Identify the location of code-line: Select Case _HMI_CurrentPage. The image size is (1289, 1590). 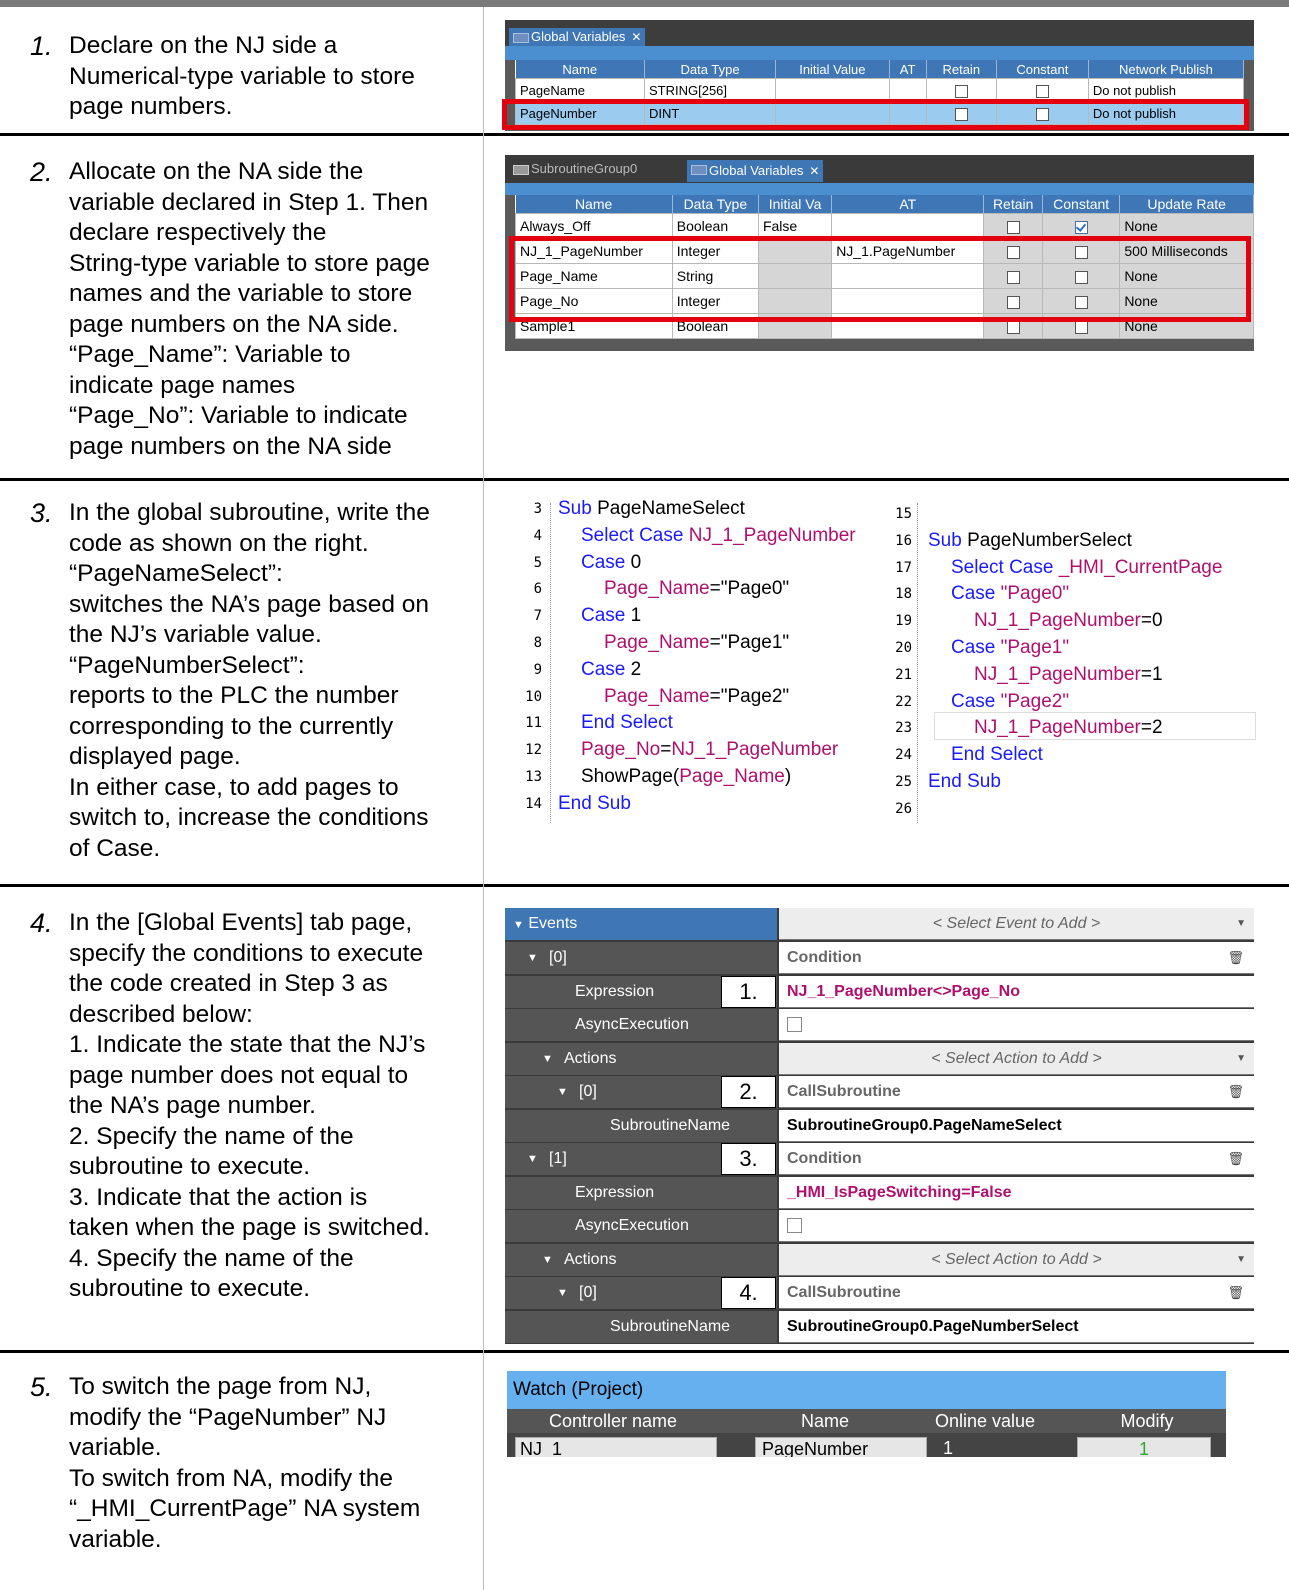
(1086, 568).